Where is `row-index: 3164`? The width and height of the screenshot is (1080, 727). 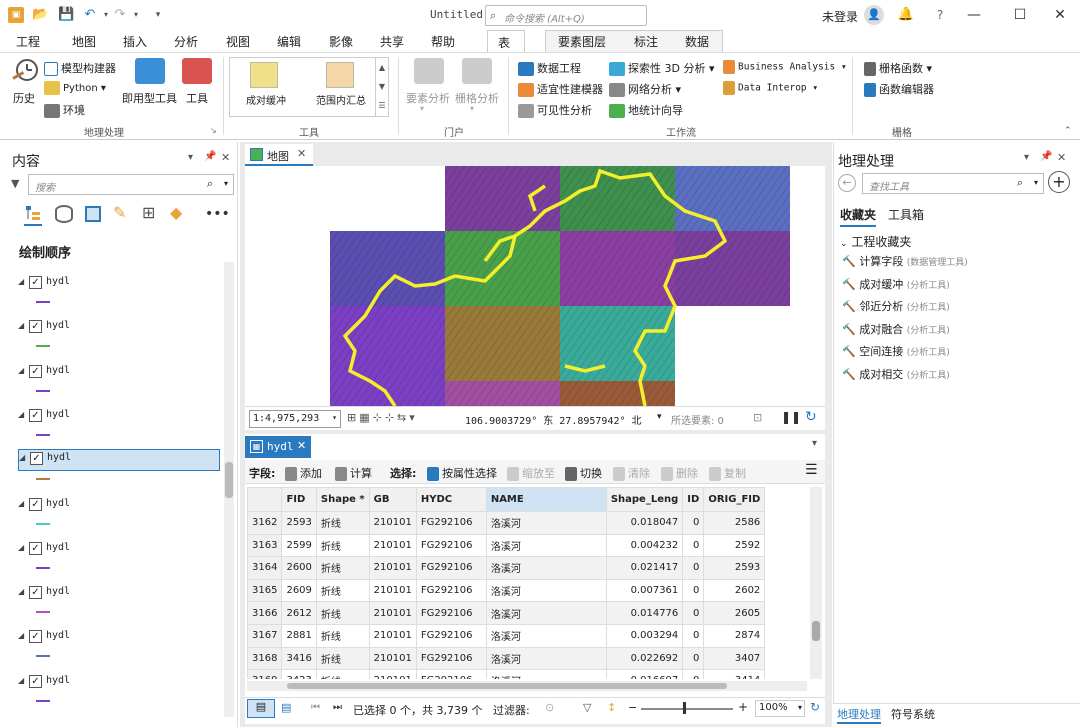
row-index: 3164 is located at coordinates (265, 568).